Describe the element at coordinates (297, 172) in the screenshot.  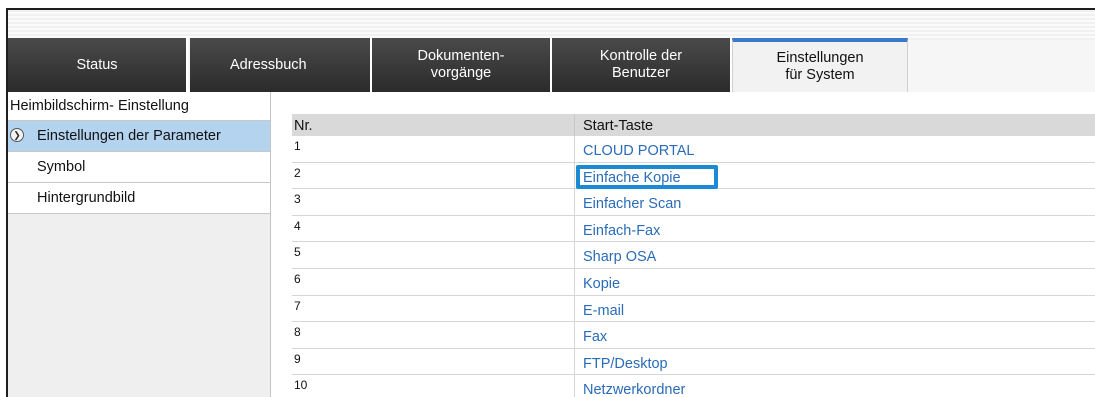
I see `row-number: 2` at that location.